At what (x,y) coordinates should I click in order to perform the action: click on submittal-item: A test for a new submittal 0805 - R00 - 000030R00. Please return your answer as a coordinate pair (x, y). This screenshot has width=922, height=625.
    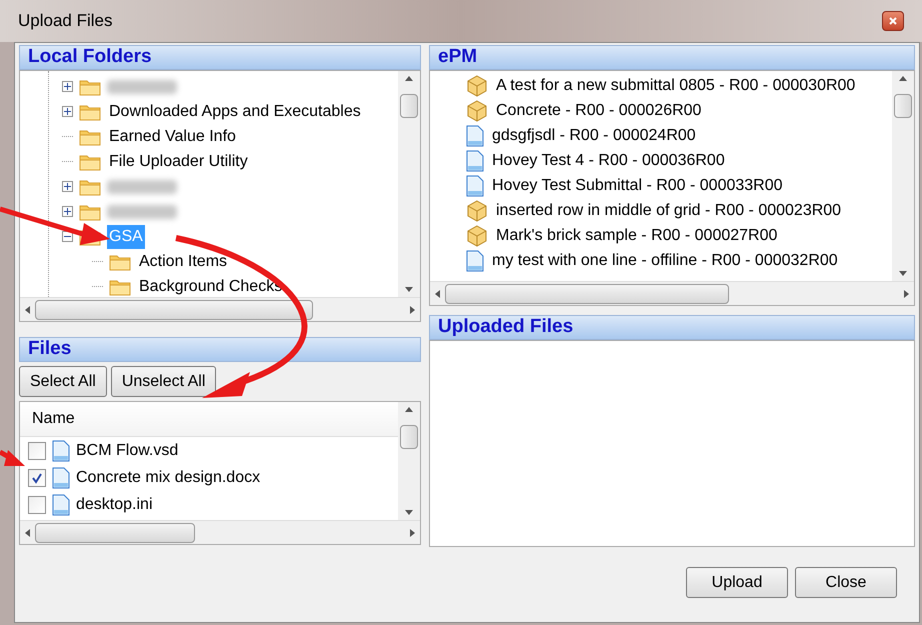
    Looking at the image, I should click on (676, 86).